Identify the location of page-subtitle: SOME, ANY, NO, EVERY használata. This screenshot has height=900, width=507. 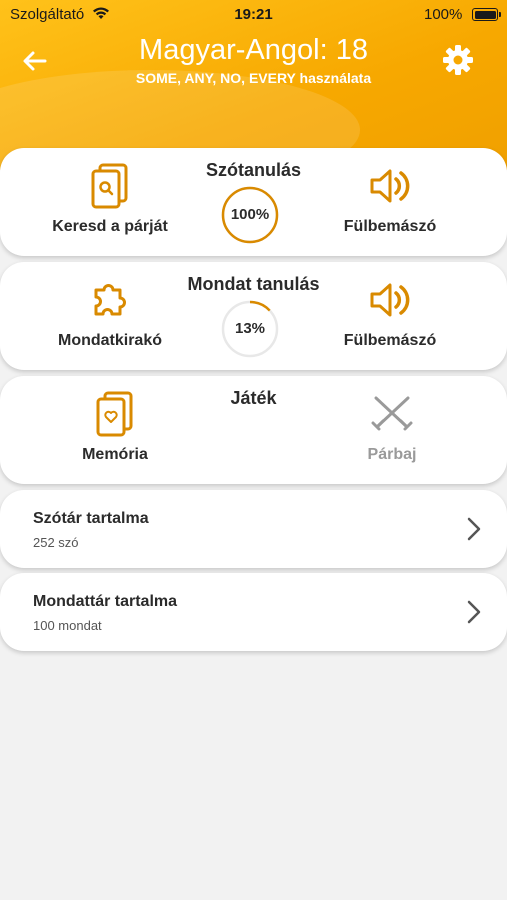
(253, 78).